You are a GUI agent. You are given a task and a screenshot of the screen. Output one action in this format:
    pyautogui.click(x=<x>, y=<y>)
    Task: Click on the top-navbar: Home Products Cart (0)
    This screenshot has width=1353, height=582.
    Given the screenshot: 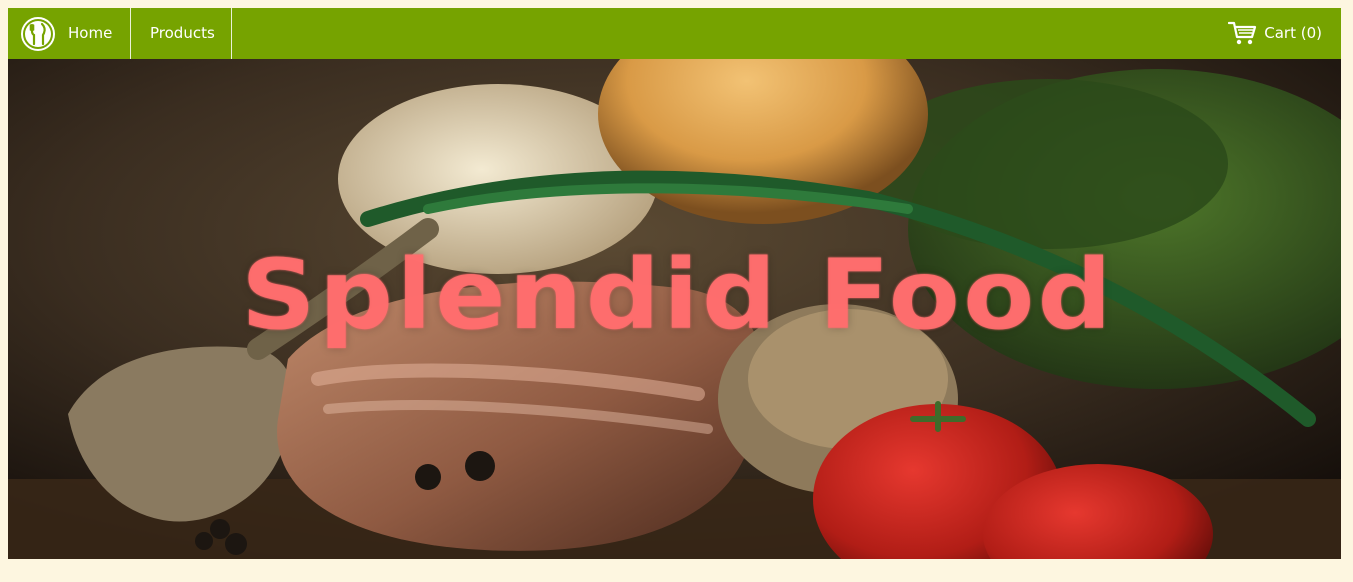 What is the action you would take?
    pyautogui.click(x=674, y=33)
    